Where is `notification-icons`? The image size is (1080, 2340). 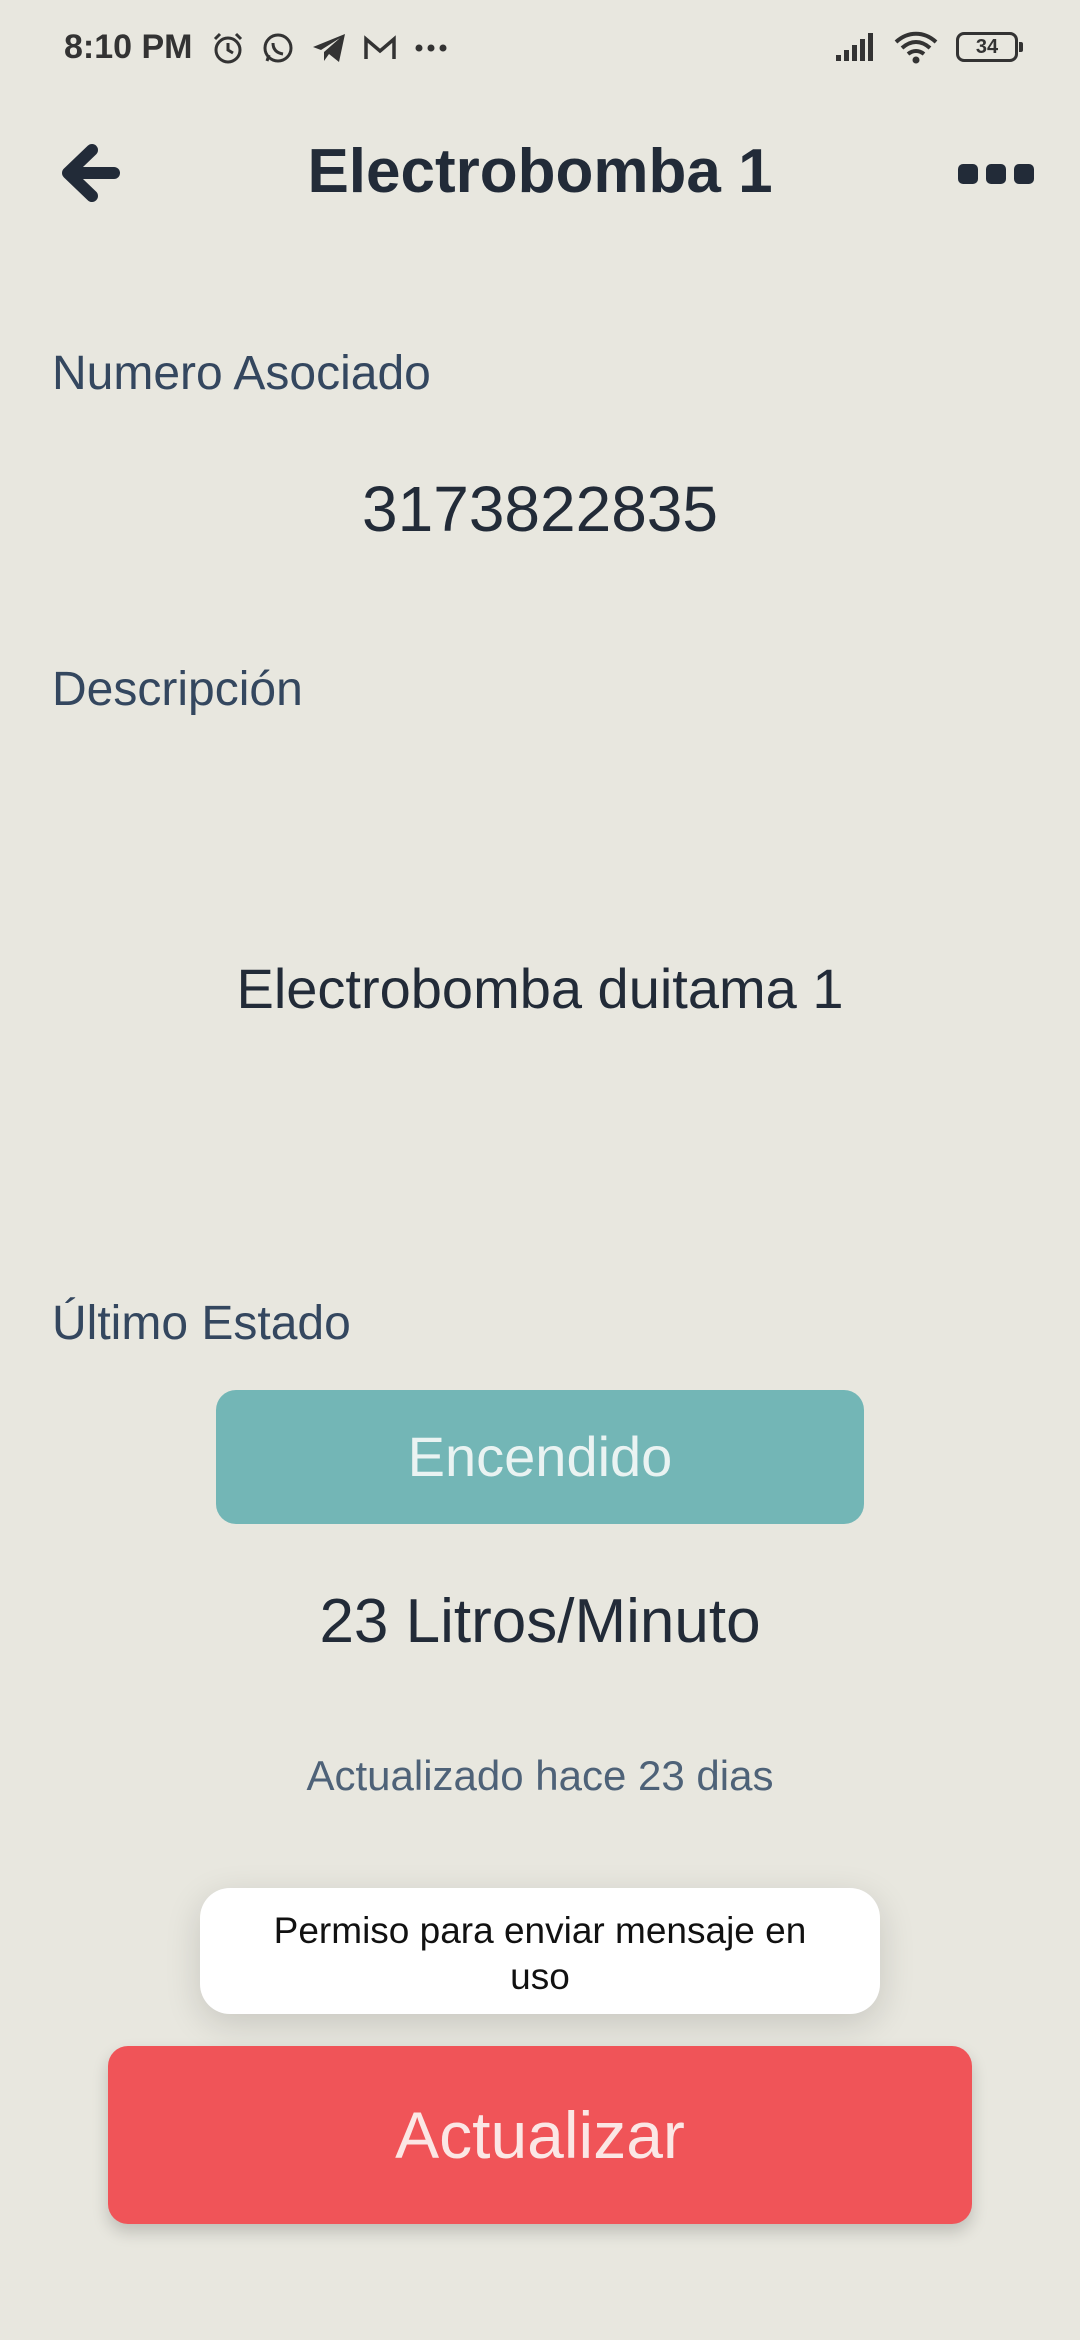 notification-icons is located at coordinates (330, 48).